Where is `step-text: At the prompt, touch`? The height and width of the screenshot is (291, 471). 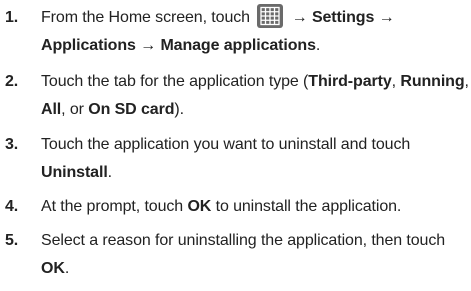
step-text: At the prompt, touch is located at coordinates (114, 206).